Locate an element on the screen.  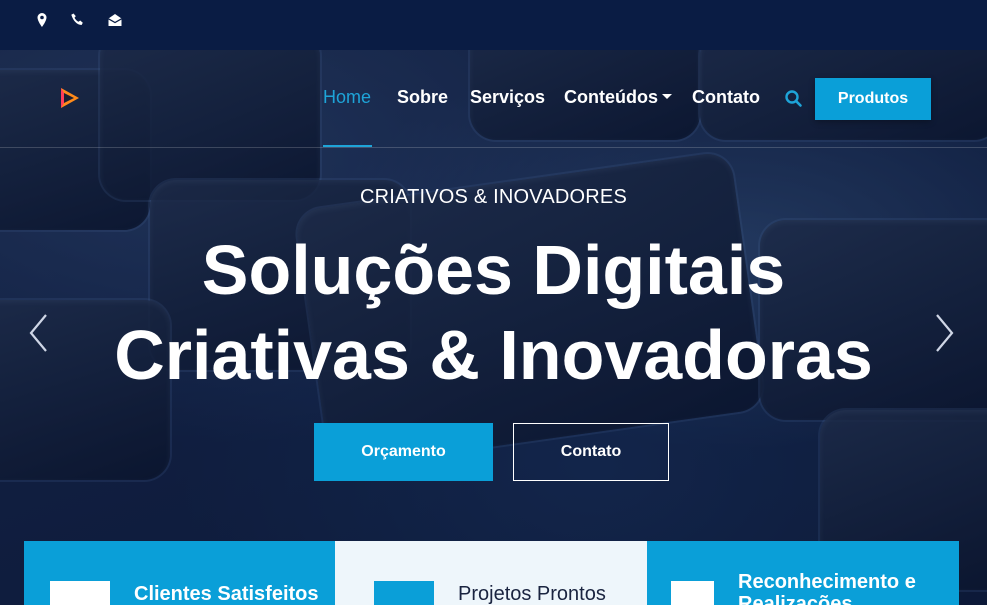
top-bar is located at coordinates (493, 25).